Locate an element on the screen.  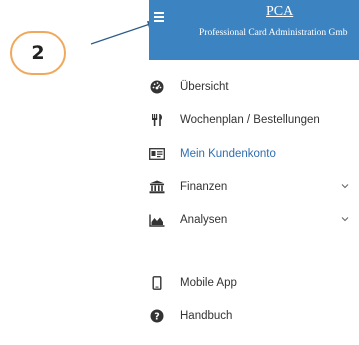
brand-full-name: Professional Card Administration Gmb is located at coordinates (273, 33).